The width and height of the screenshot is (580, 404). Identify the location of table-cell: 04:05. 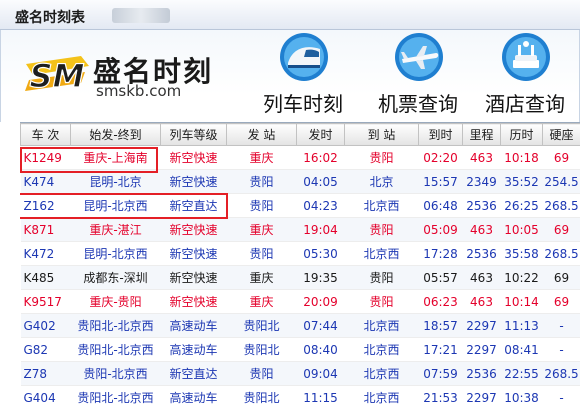
(320, 181).